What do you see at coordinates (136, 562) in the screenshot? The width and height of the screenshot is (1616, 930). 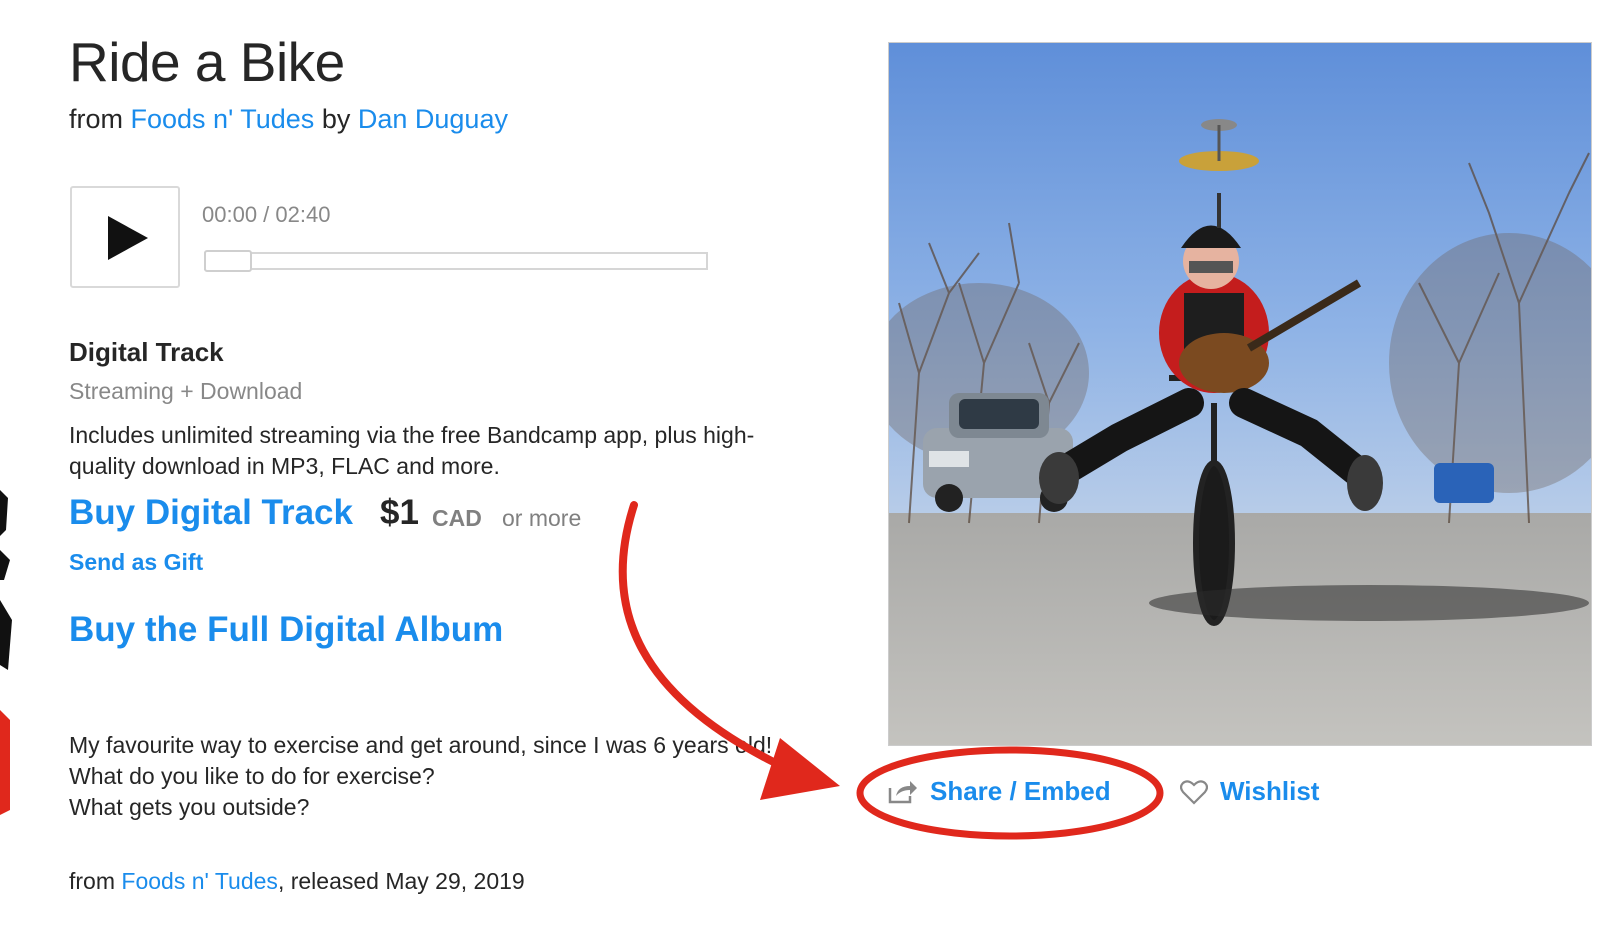 I see `send-as-gift-link: Send as Gift` at bounding box center [136, 562].